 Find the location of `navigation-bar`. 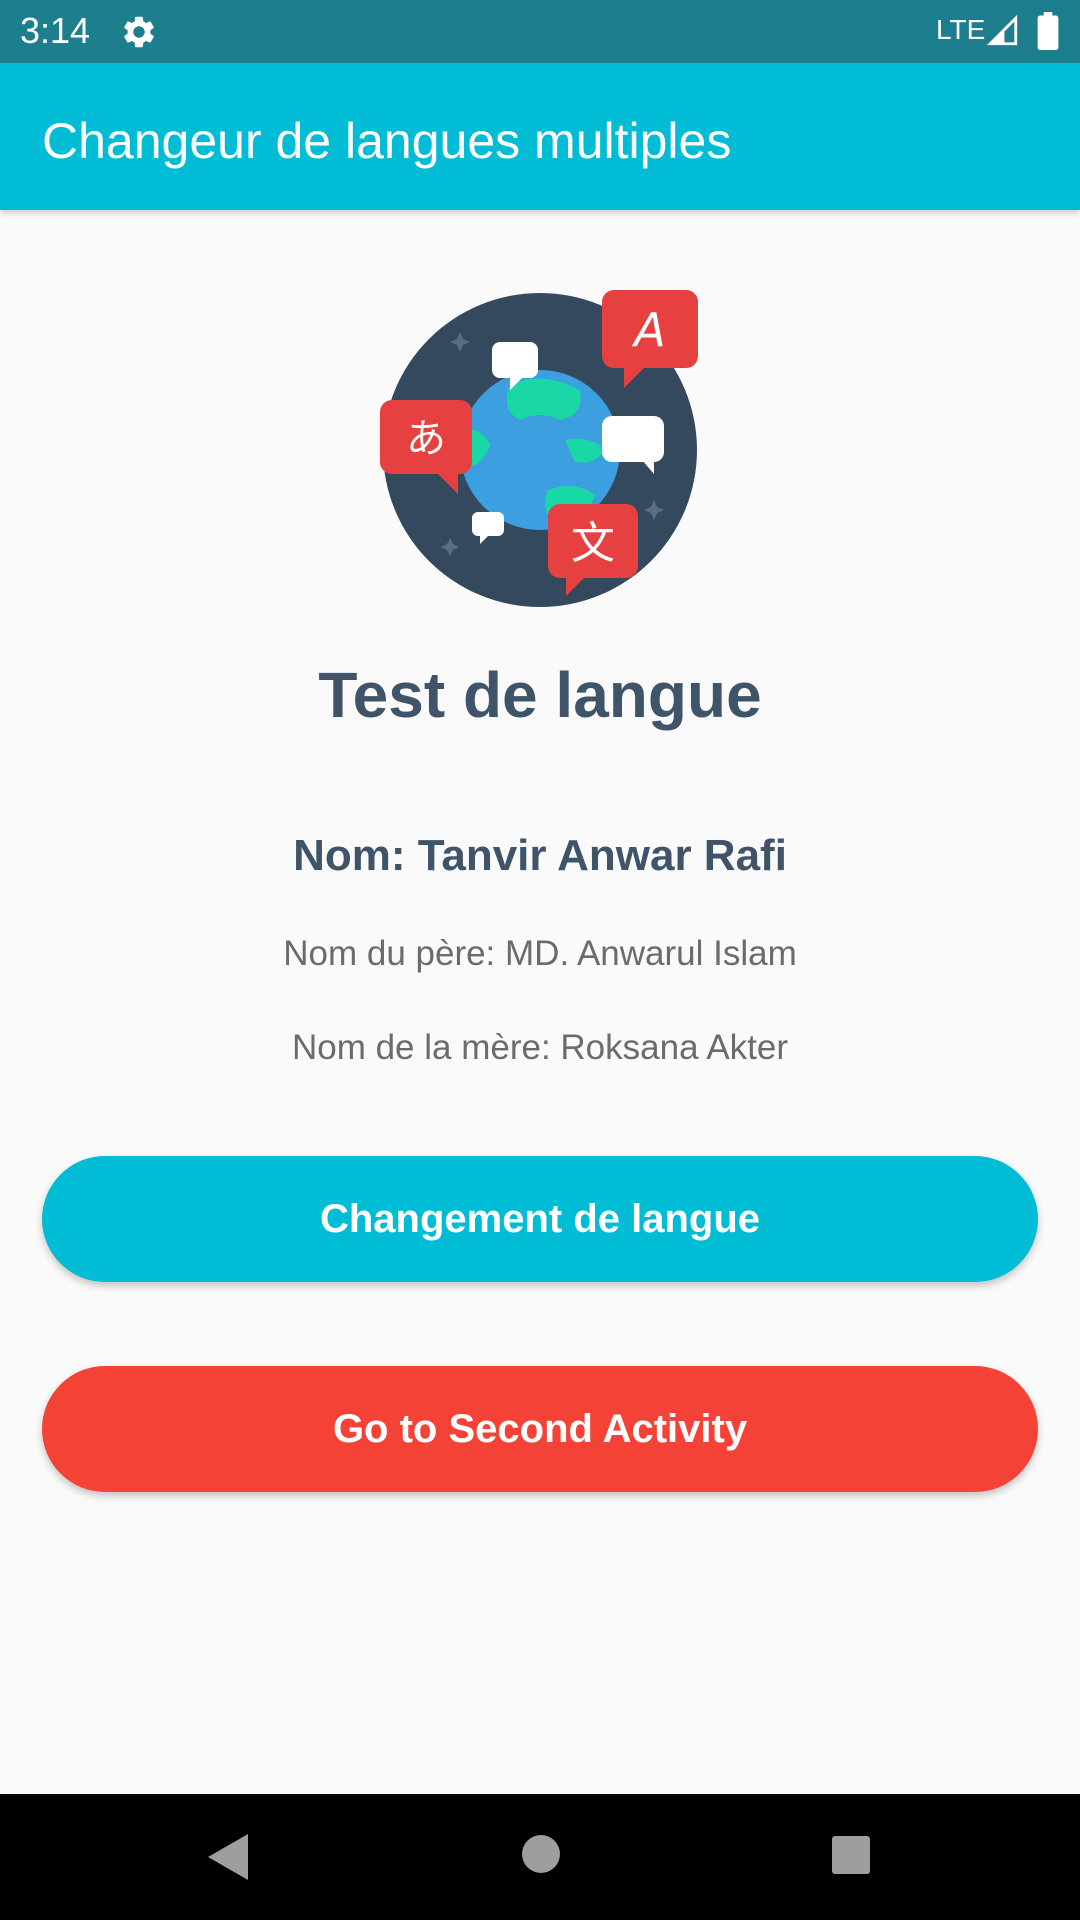

navigation-bar is located at coordinates (540, 1857).